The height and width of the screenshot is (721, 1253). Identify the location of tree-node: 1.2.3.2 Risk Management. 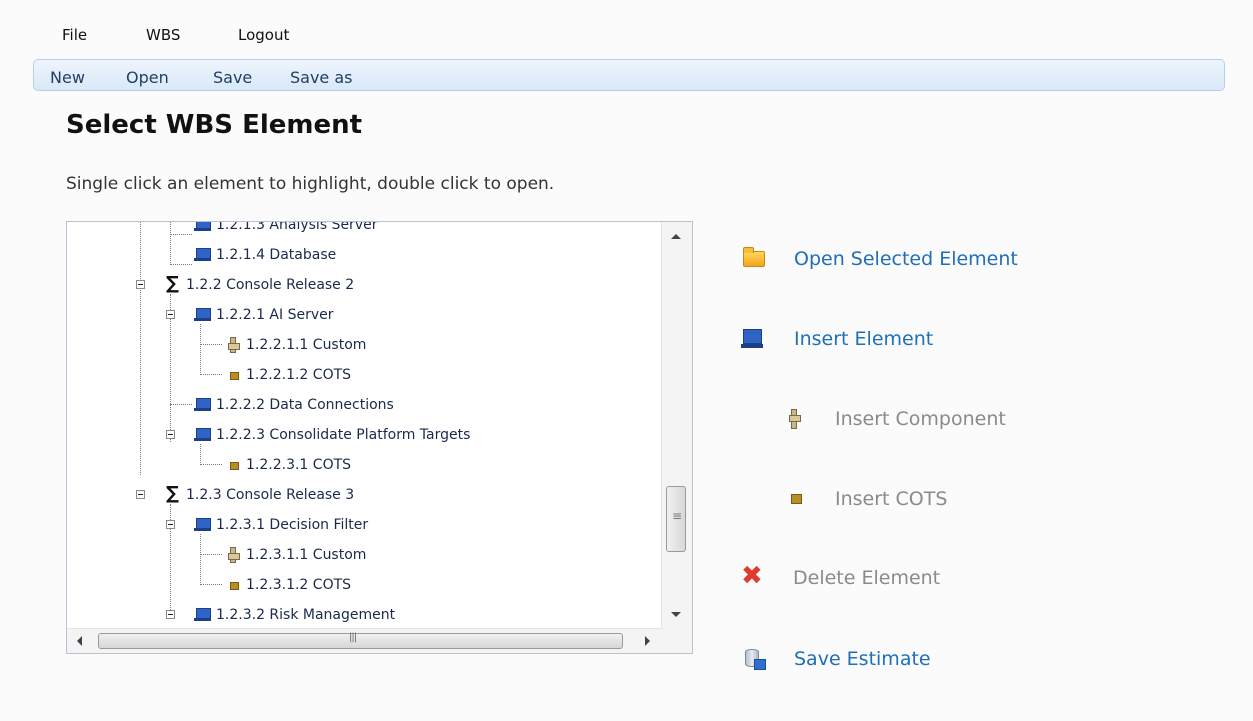
(294, 615).